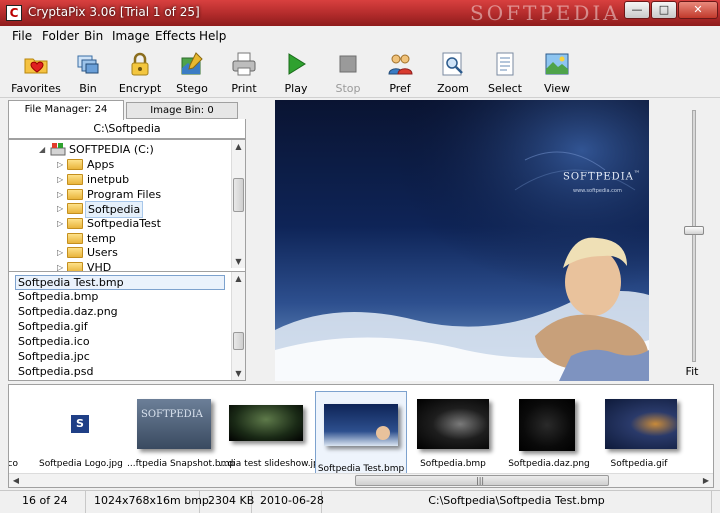 The image size is (720, 513). I want to click on tree-folder: ▷ Apps, so click(119, 164).